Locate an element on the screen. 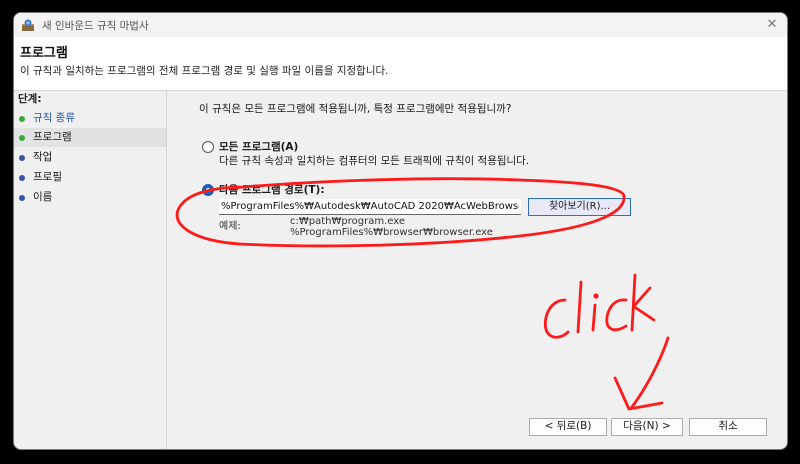 This screenshot has width=800, height=464. close-button: ✕ is located at coordinates (772, 25).